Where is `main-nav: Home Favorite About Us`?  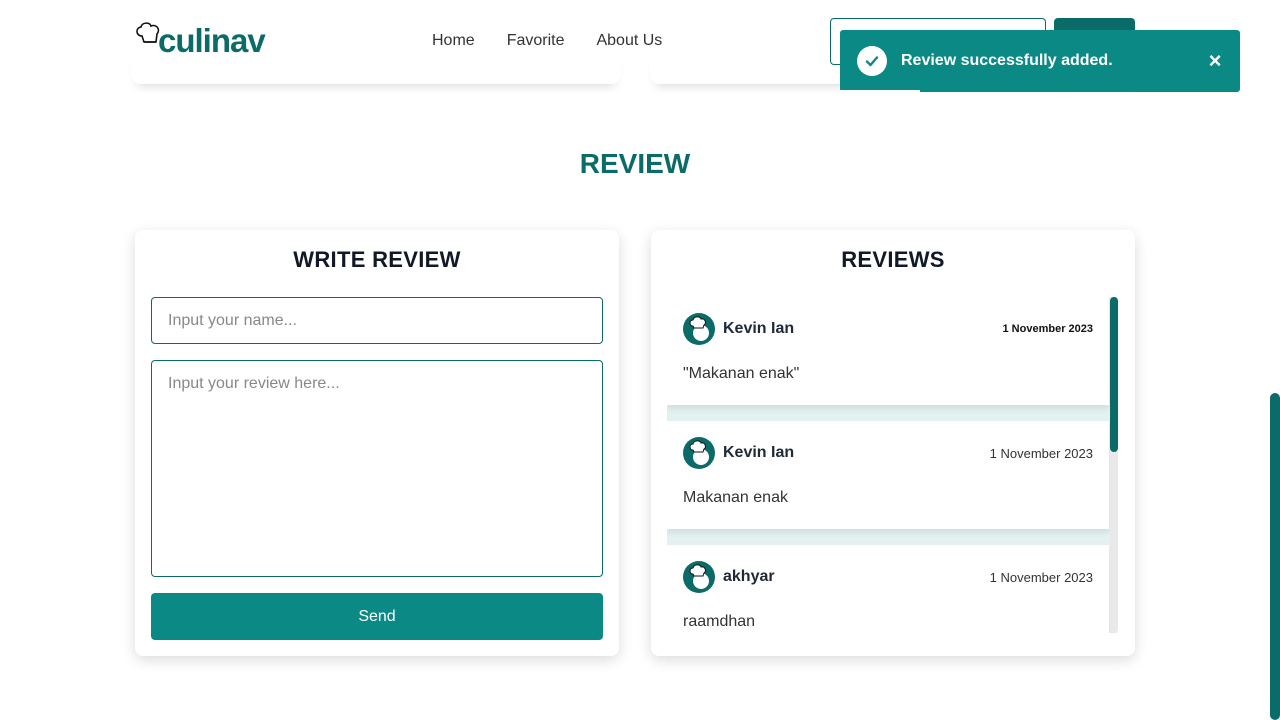
main-nav: Home Favorite About Us is located at coordinates (547, 41).